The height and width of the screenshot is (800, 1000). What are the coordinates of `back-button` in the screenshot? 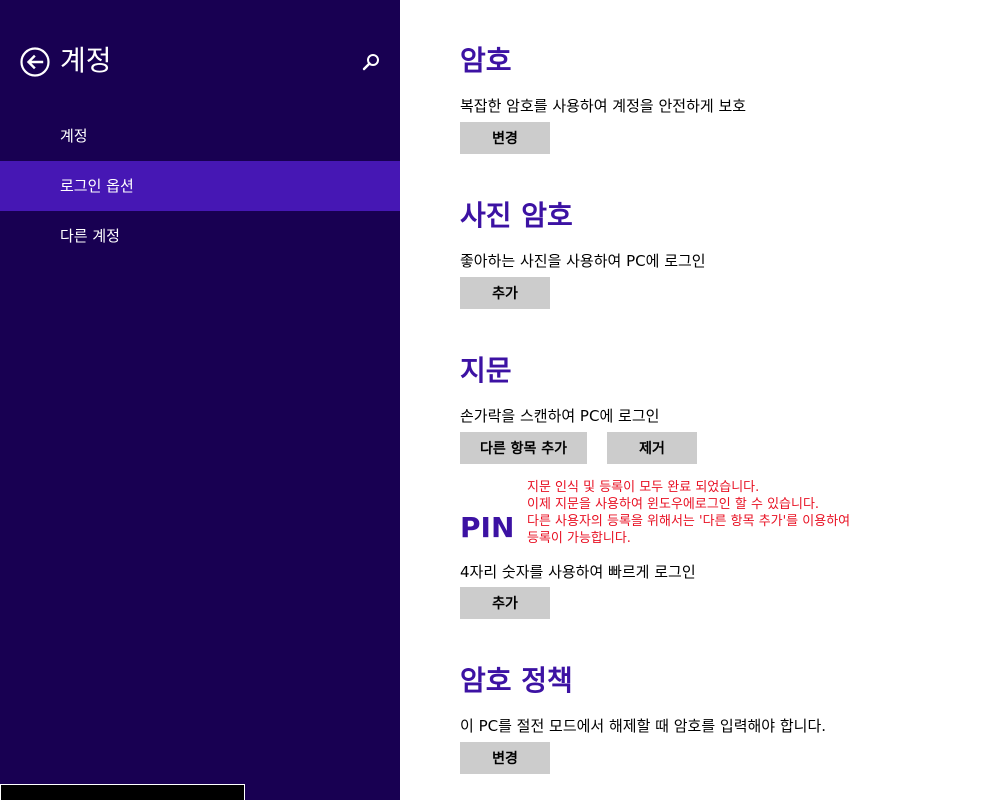 It's located at (35, 62).